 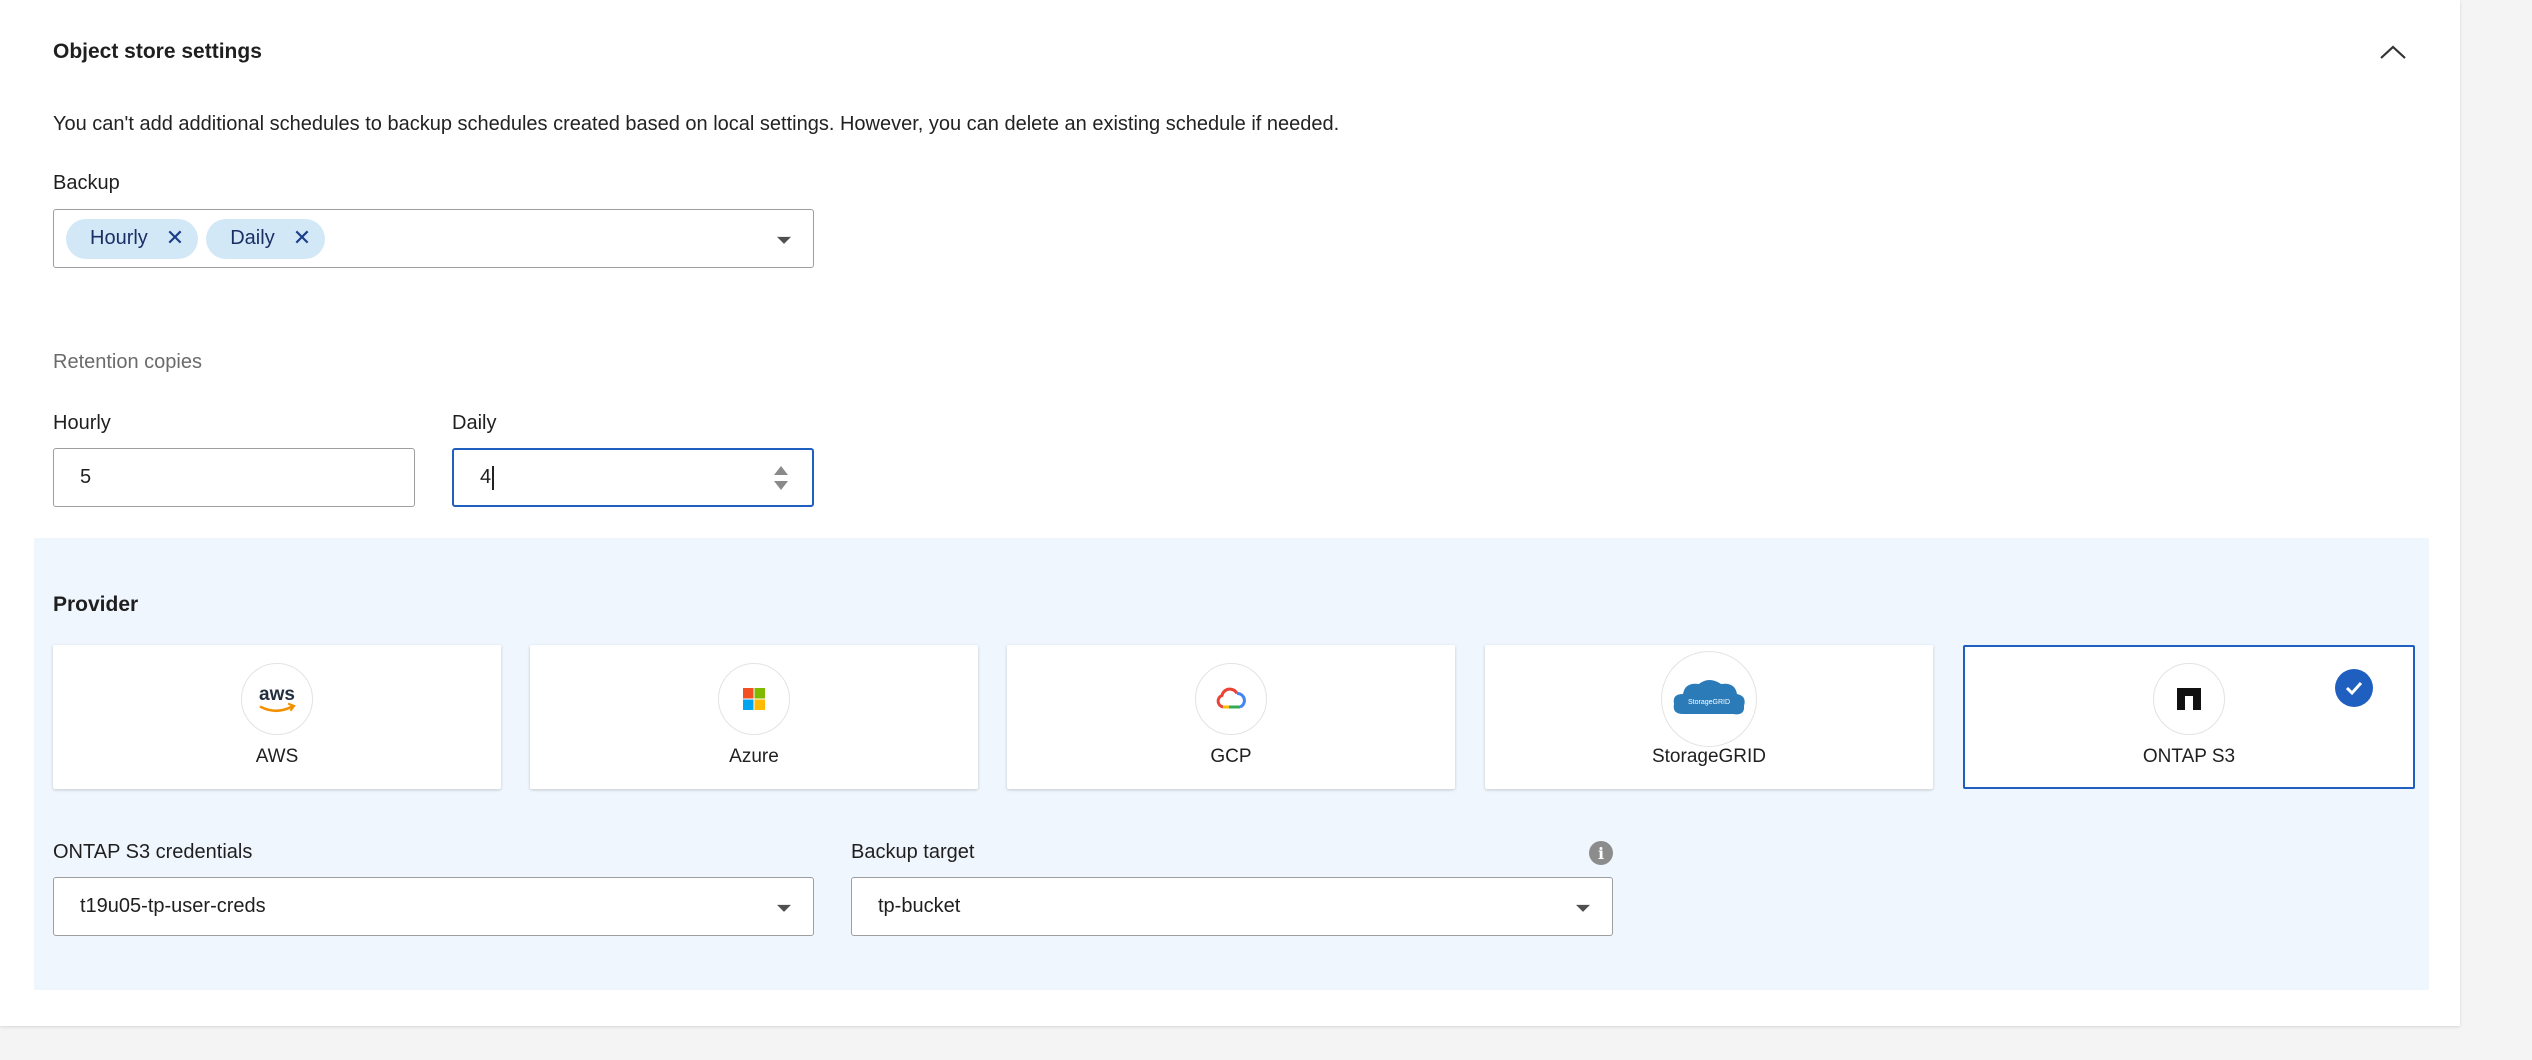 What do you see at coordinates (1232, 906) in the screenshot?
I see `backup-target-select: tp-bucket` at bounding box center [1232, 906].